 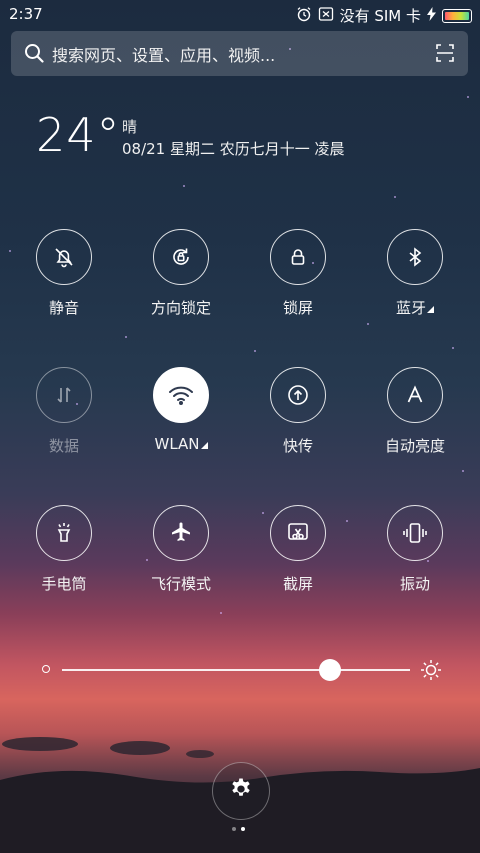 What do you see at coordinates (298, 533) in the screenshot?
I see `screenshot-icon` at bounding box center [298, 533].